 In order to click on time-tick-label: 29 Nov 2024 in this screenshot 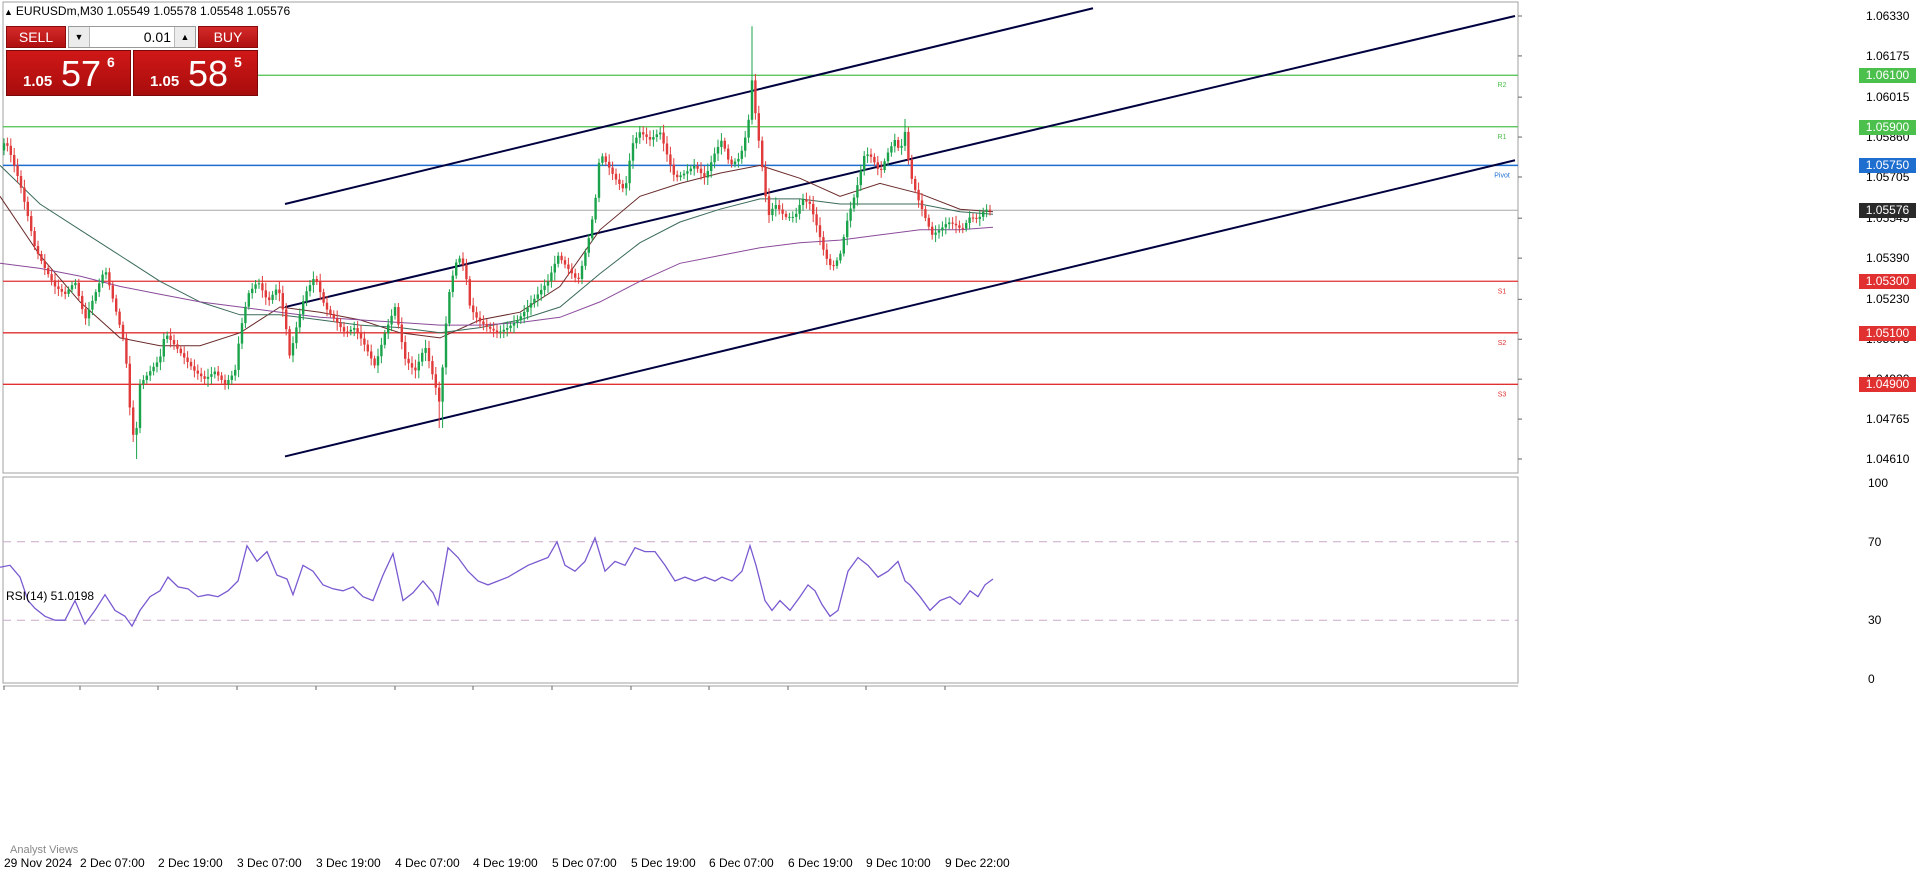, I will do `click(38, 863)`.